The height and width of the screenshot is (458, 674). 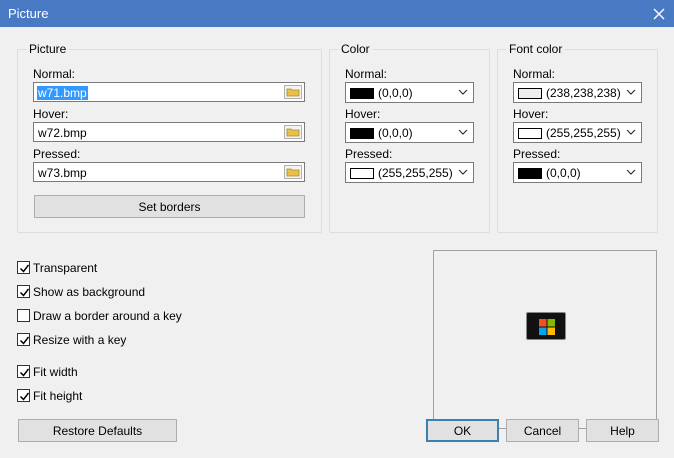 I want to click on color-hover-select: (0,0,0), so click(x=409, y=132).